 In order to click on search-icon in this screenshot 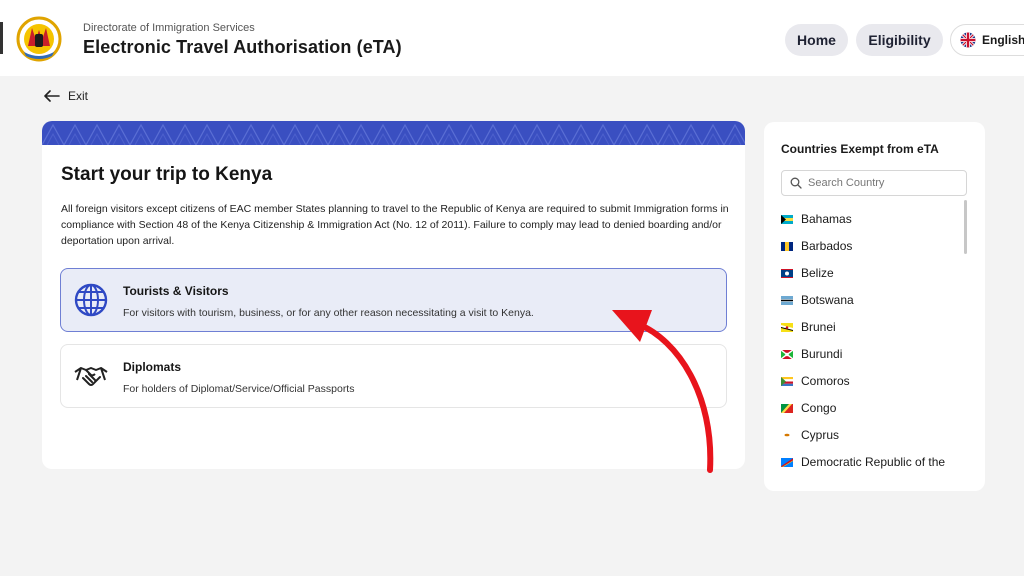, I will do `click(796, 183)`.